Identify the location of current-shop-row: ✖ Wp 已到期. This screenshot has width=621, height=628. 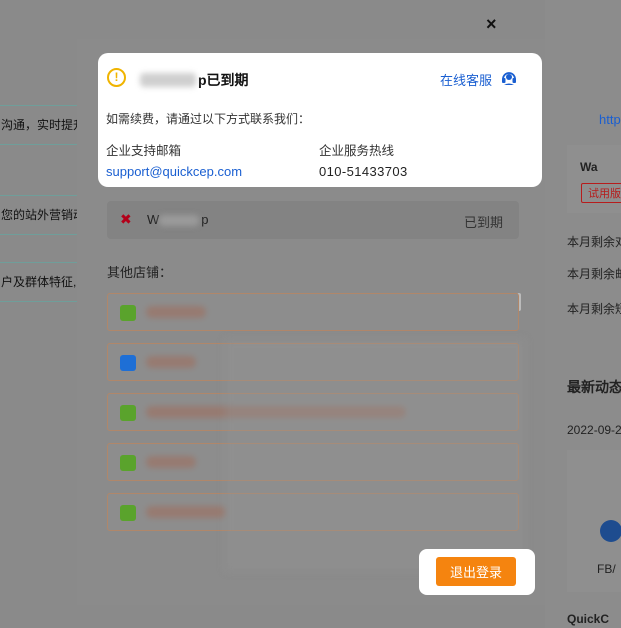
(313, 220).